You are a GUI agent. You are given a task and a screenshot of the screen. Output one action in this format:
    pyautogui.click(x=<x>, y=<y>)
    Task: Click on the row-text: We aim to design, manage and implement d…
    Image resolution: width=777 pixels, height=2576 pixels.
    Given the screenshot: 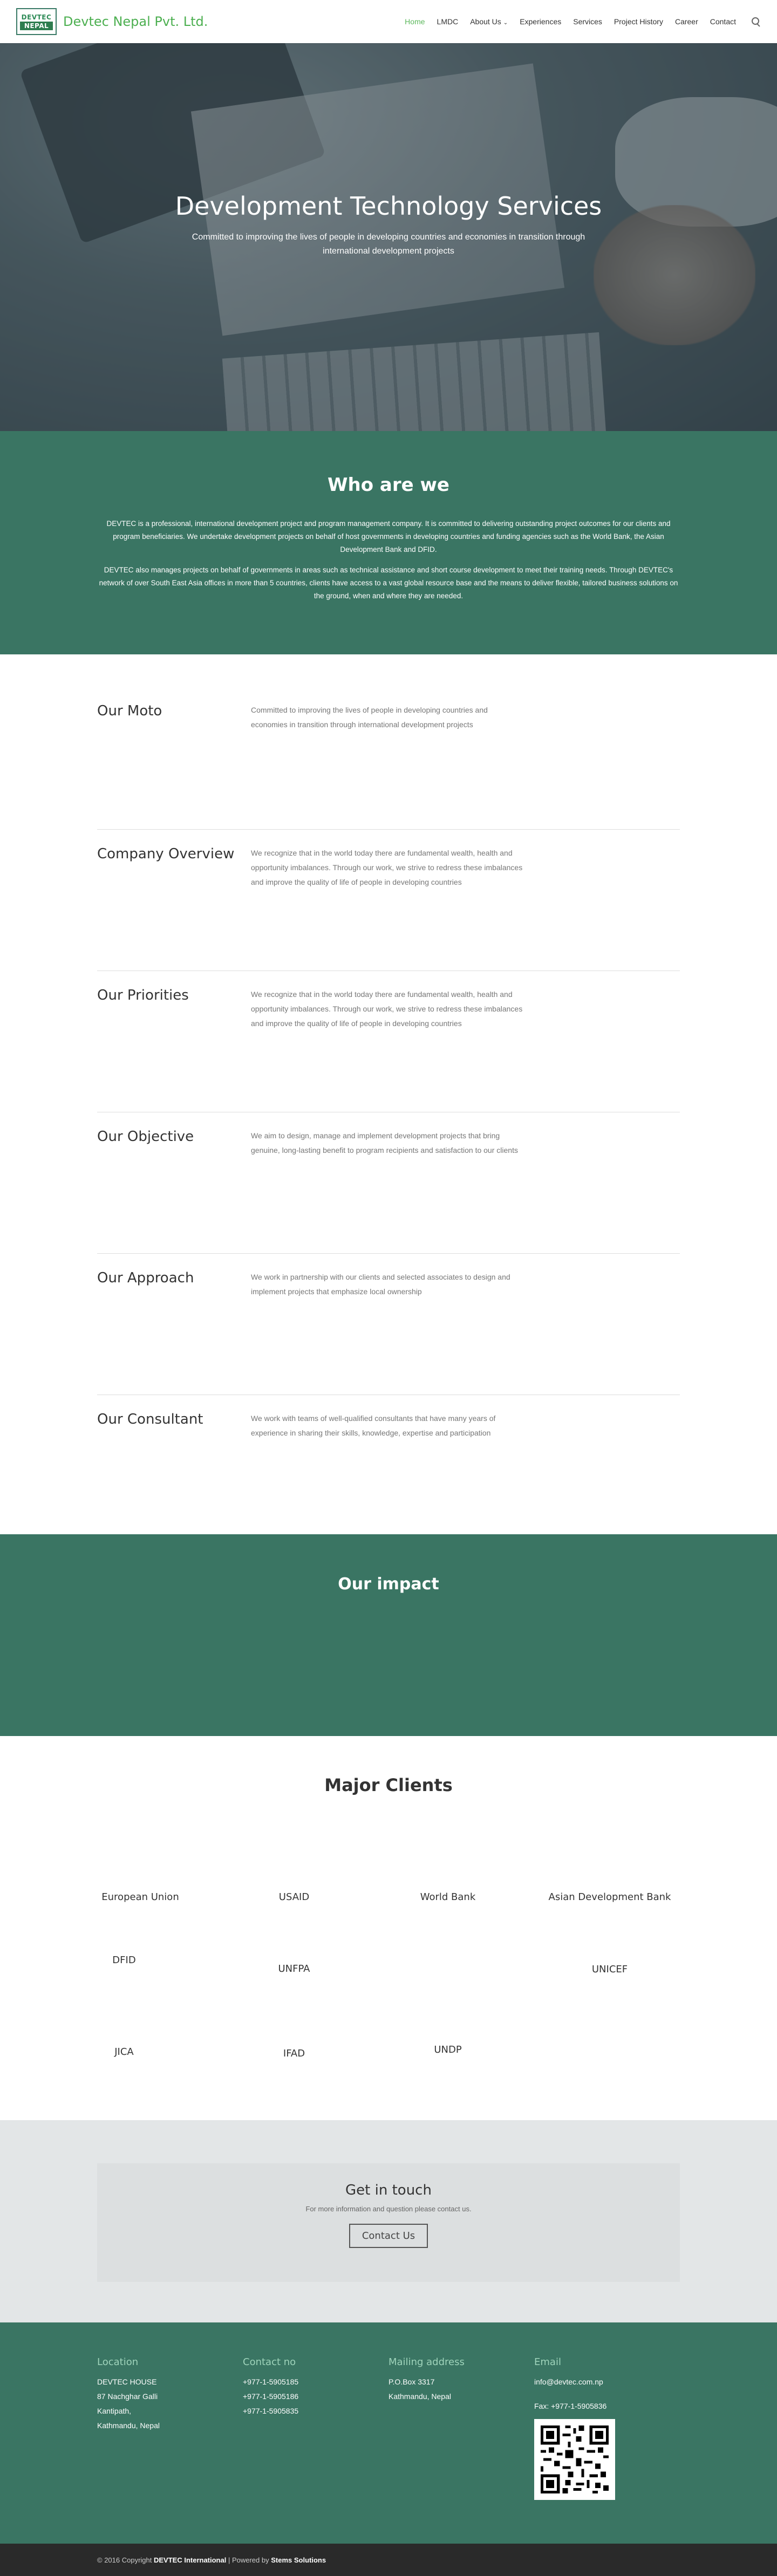 What is the action you would take?
    pyautogui.click(x=384, y=1142)
    